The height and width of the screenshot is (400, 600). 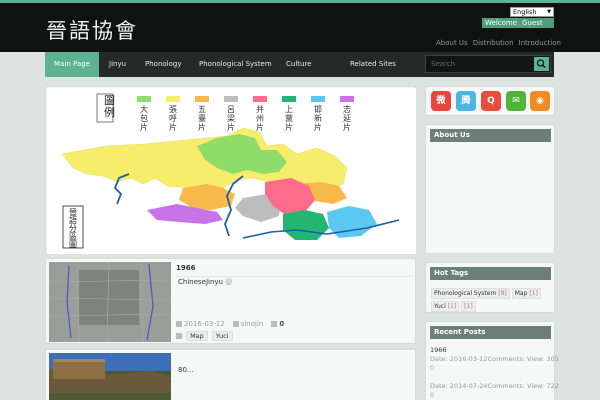 I want to click on post-author: sinojin, so click(x=248, y=324).